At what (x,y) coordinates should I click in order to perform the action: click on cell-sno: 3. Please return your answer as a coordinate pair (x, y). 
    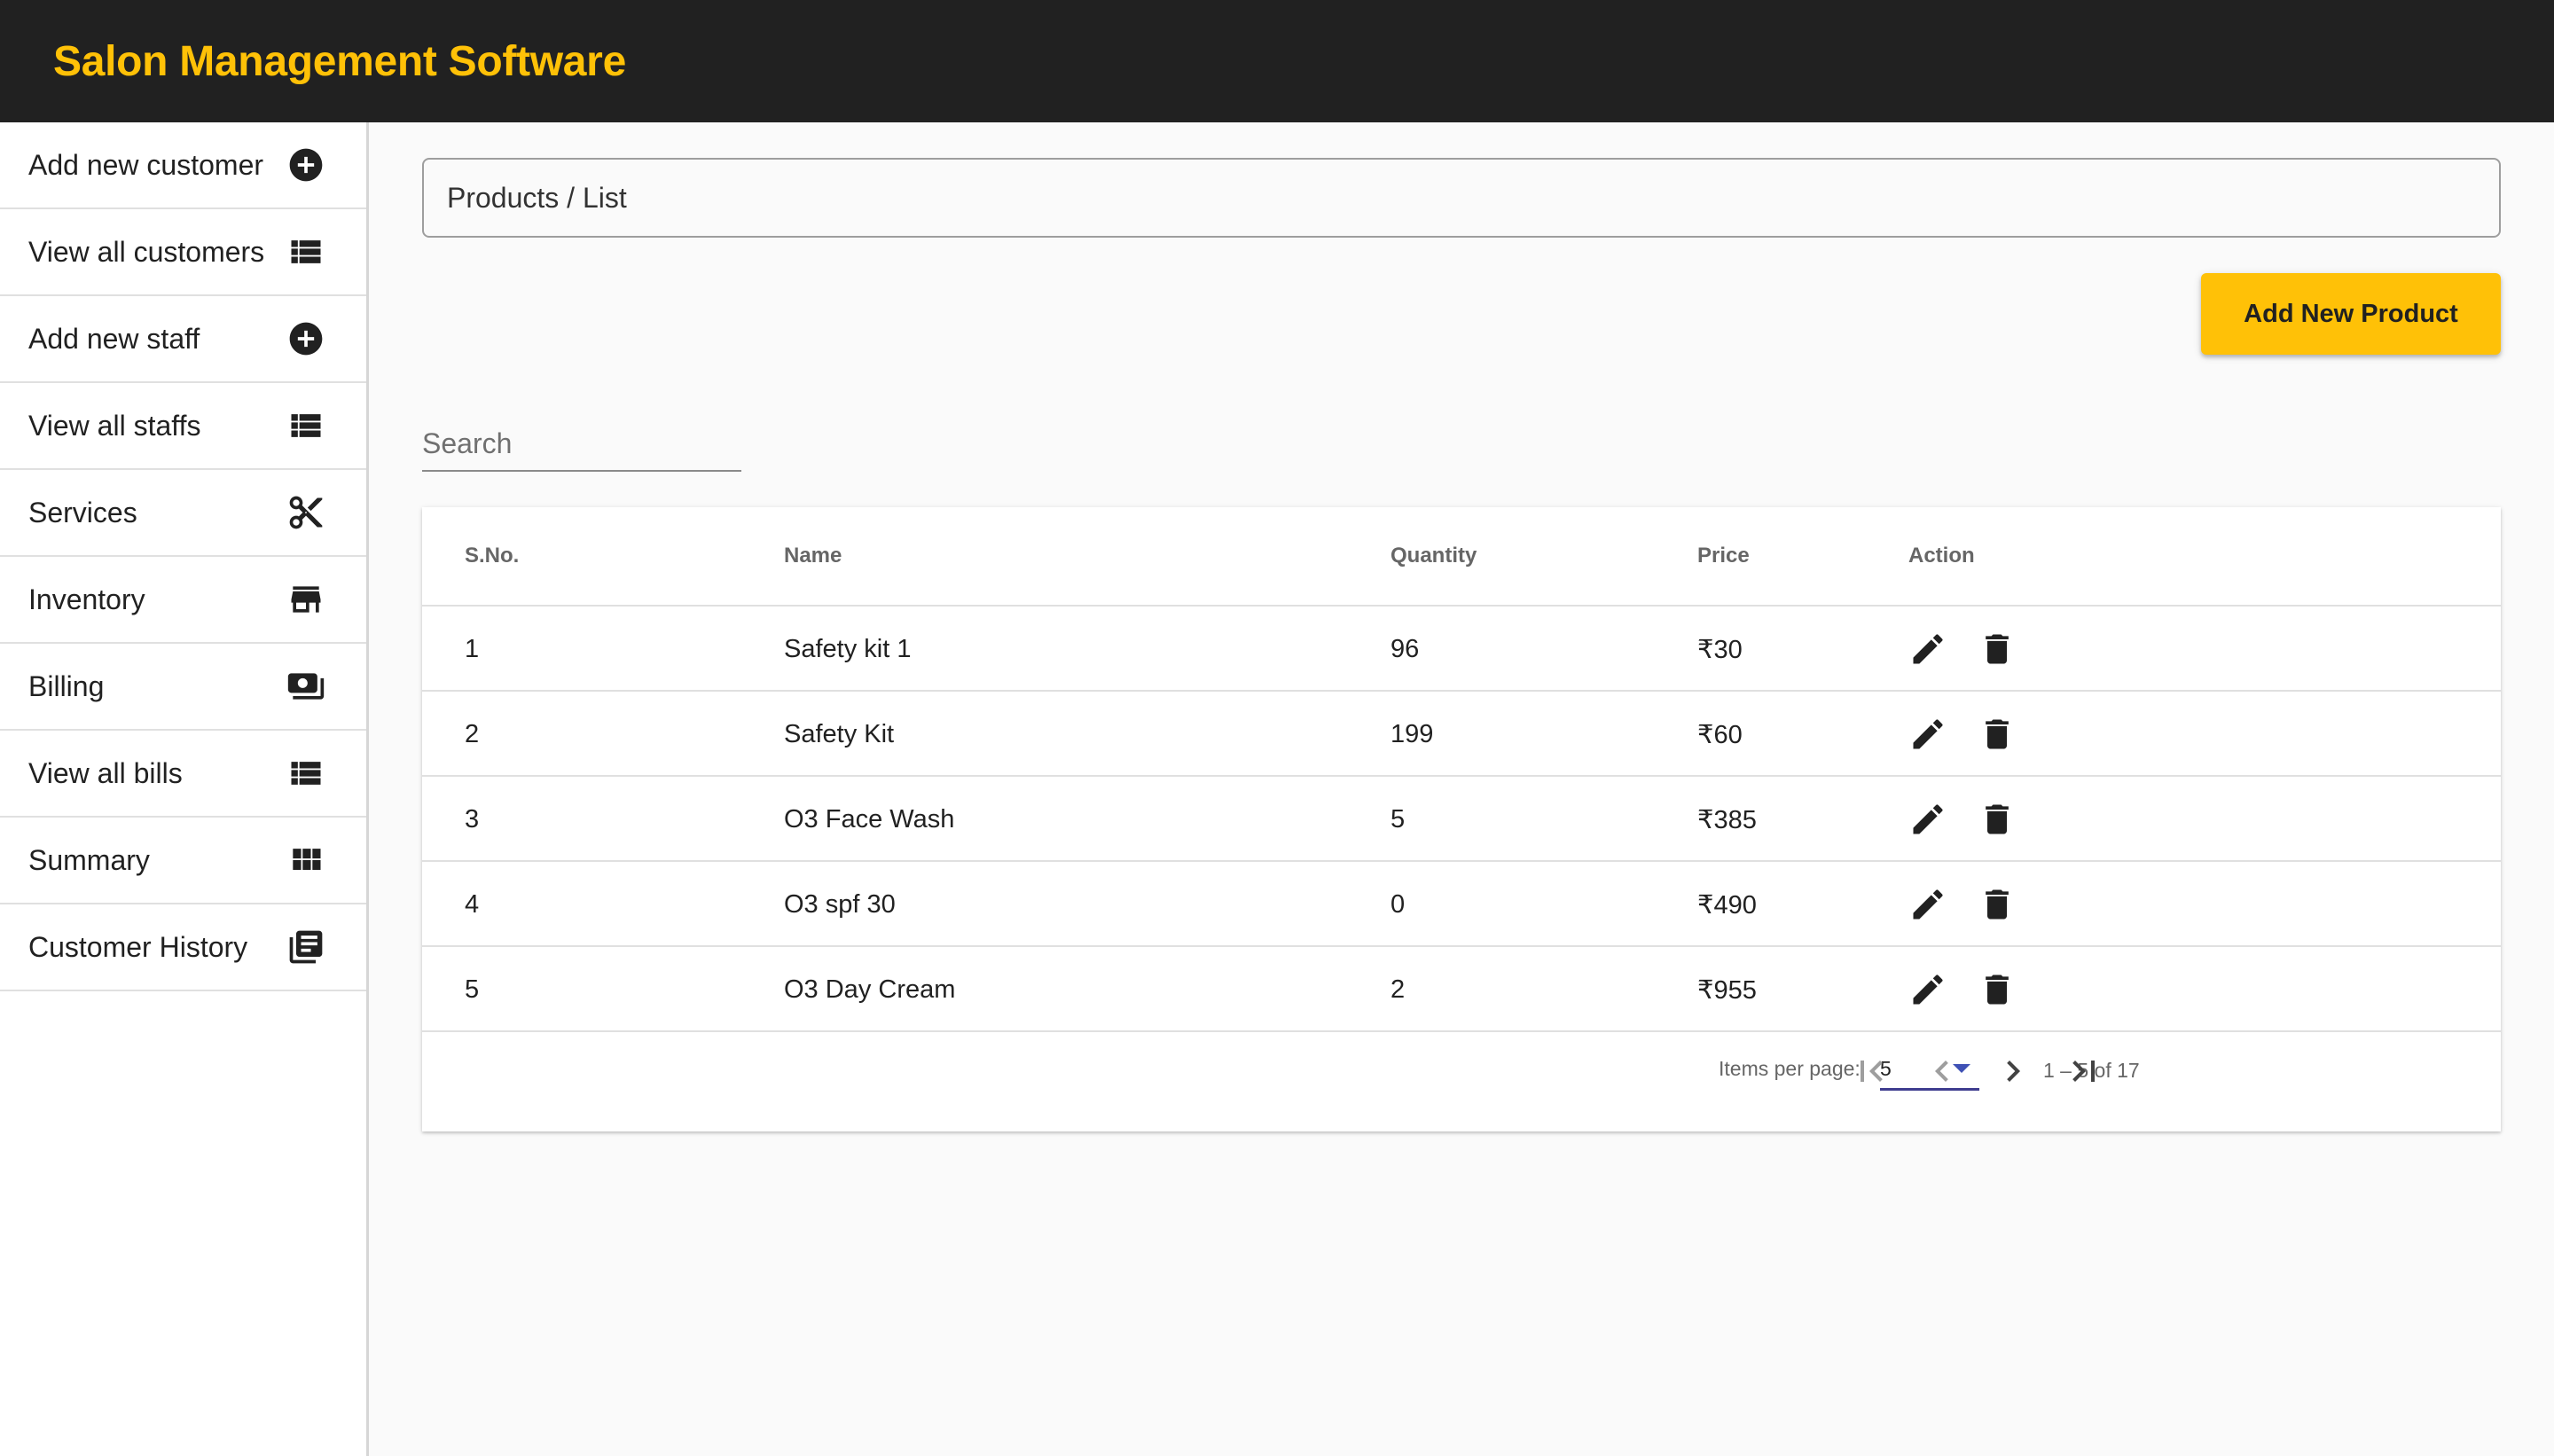
    Looking at the image, I should click on (472, 819).